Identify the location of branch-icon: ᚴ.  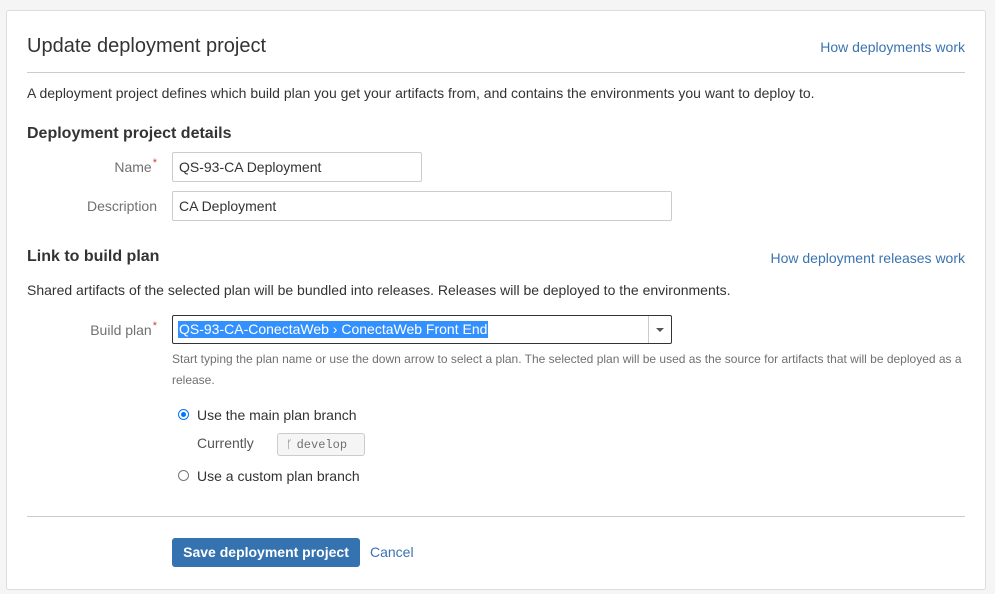
(289, 444).